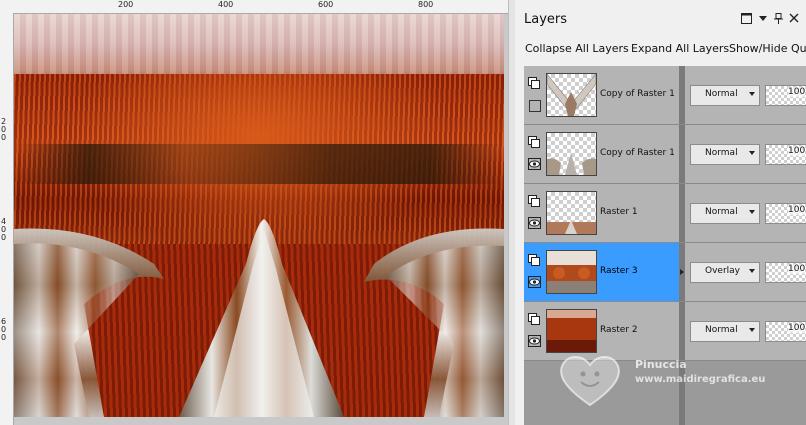  I want to click on show-hide-button: Show/Hide Qu, so click(767, 48).